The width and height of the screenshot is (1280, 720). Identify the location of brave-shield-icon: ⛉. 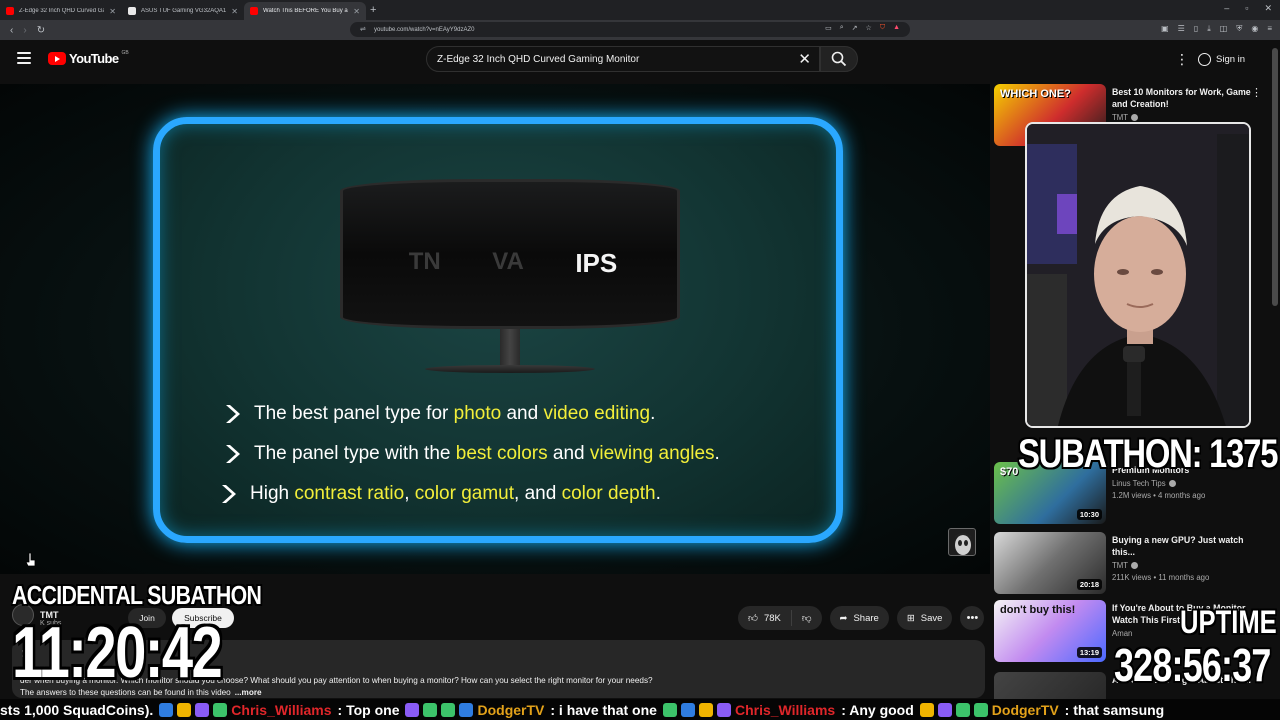
(882, 28).